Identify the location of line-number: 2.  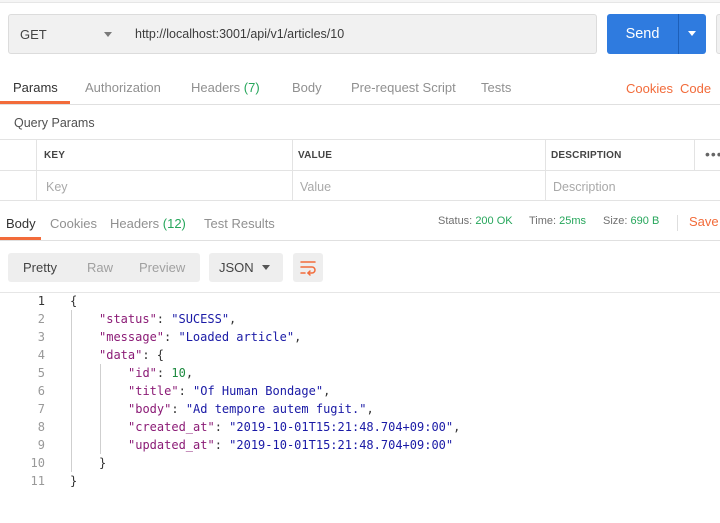
(41, 319).